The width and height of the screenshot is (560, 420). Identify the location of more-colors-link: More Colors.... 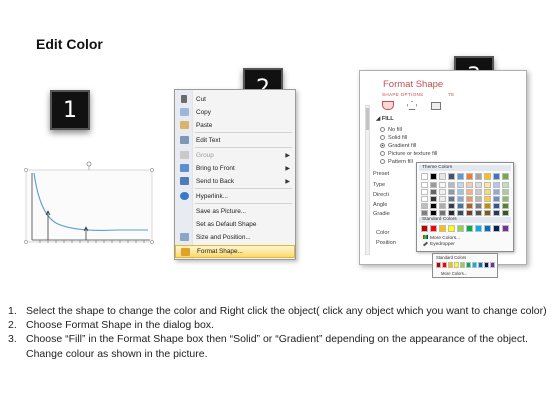
(441, 238).